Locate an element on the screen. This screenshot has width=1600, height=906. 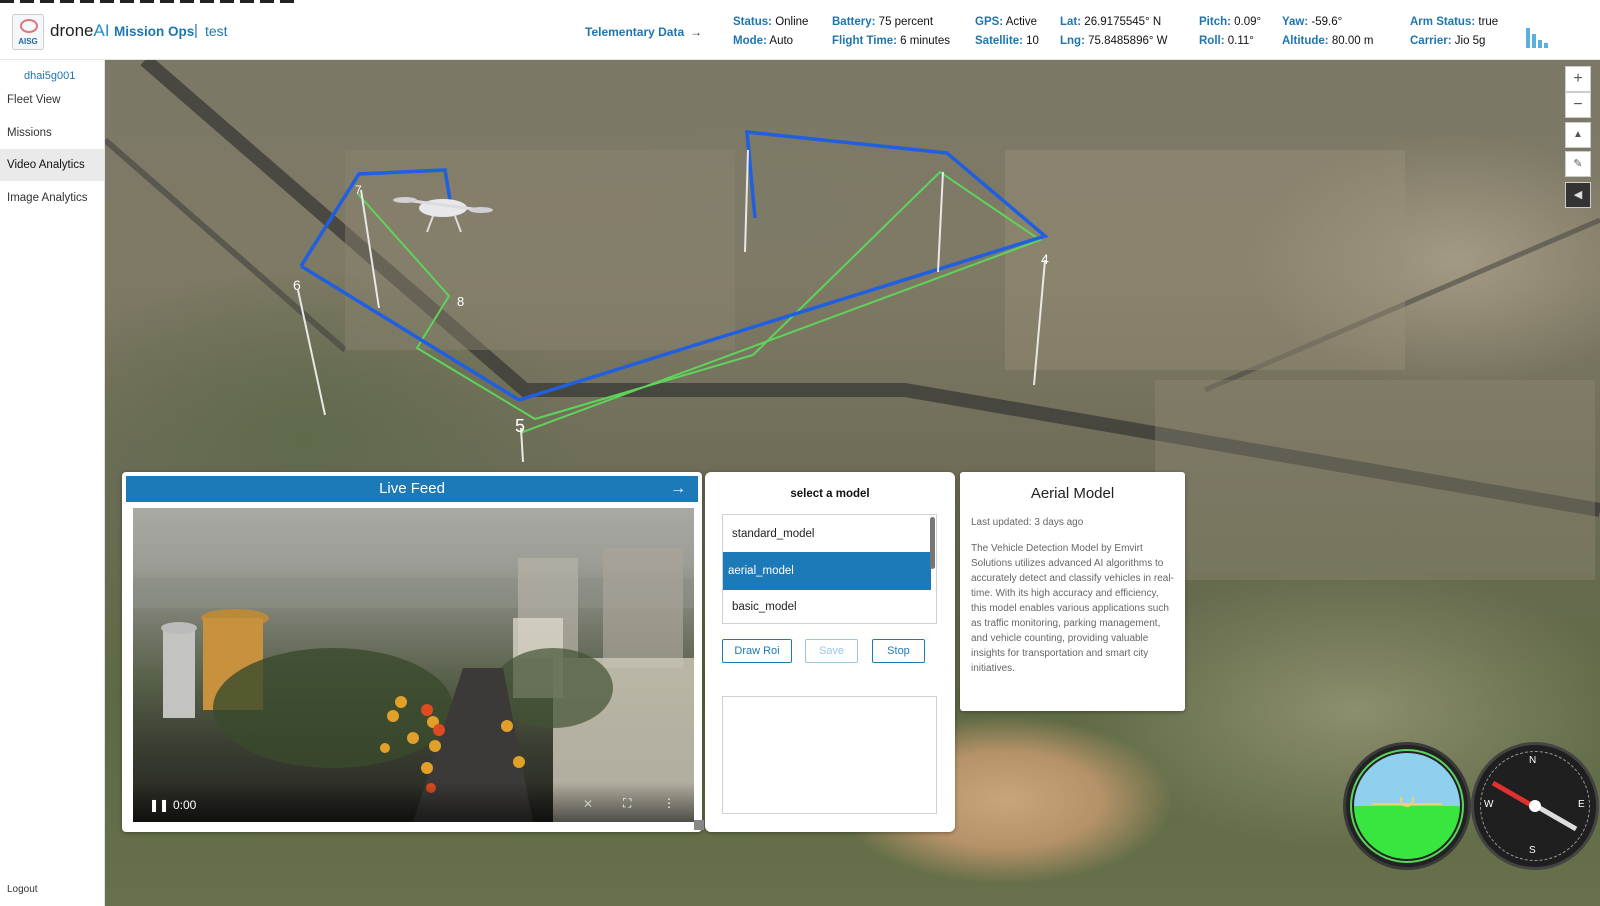
model-option-standard: standard_model is located at coordinates (827, 534).